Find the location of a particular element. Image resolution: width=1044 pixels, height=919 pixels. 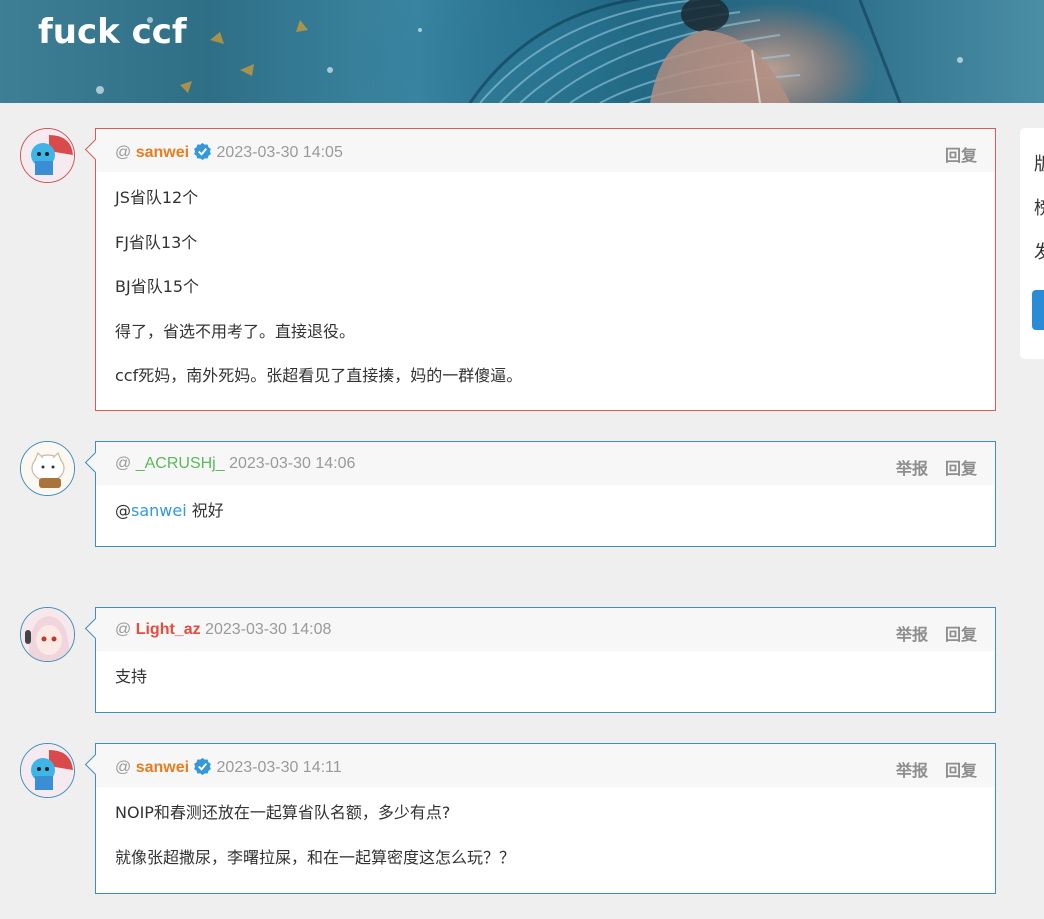

comment-line: FJ省队13个 is located at coordinates (156, 242).